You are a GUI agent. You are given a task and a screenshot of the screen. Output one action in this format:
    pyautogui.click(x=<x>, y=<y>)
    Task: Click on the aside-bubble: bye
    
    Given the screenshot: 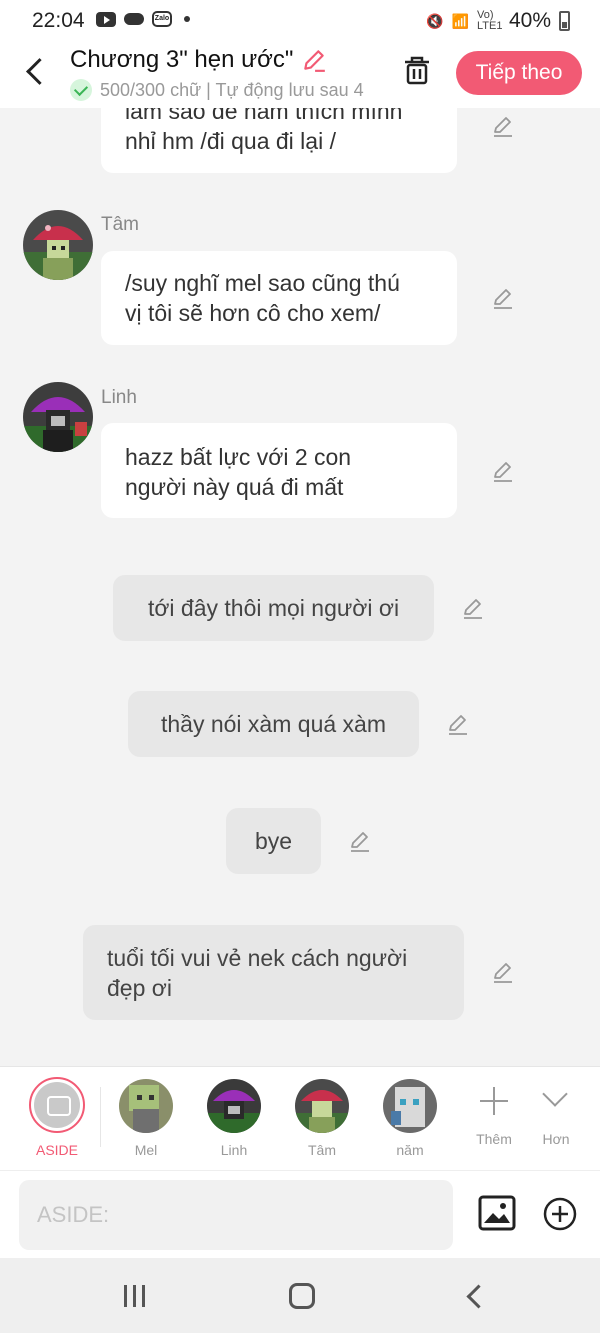 What is the action you would take?
    pyautogui.click(x=273, y=841)
    